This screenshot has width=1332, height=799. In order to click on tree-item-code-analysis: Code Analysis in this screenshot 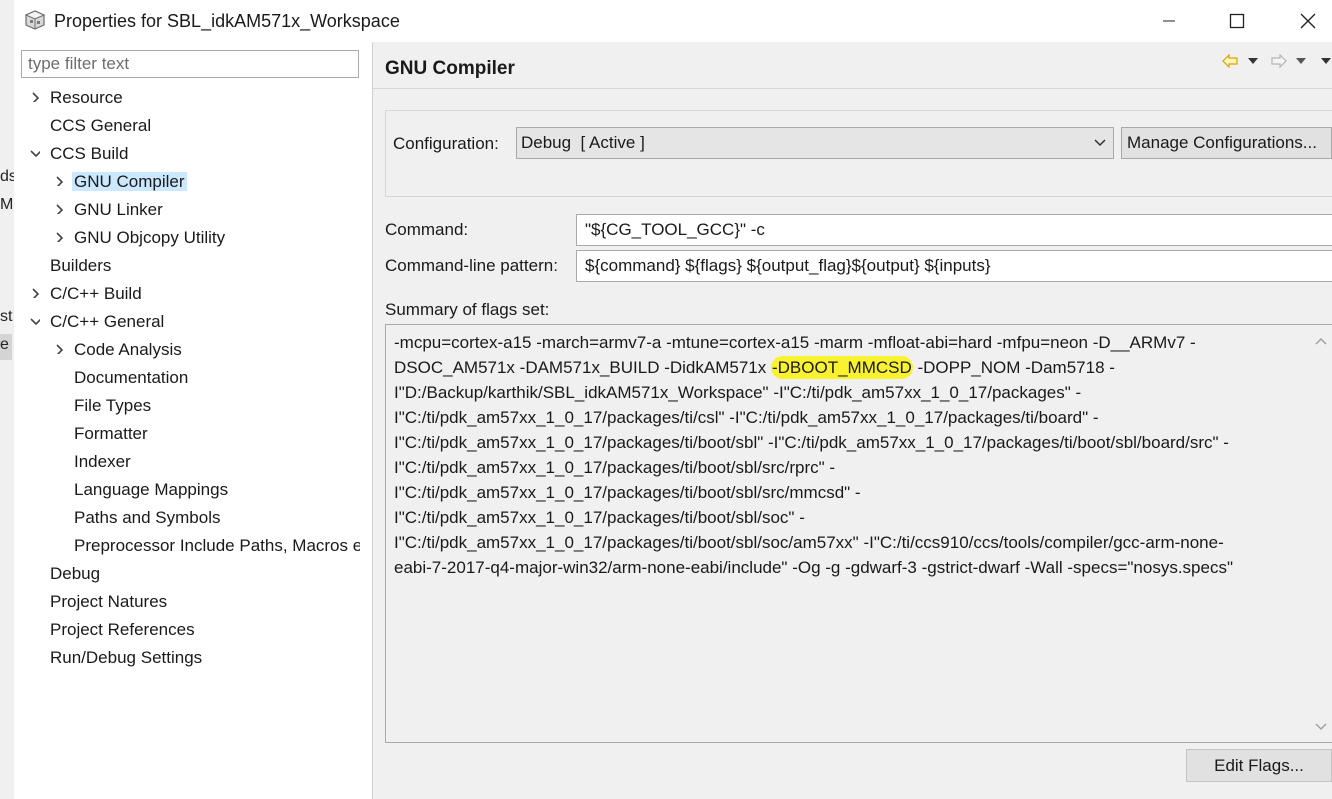, I will do `click(128, 350)`.